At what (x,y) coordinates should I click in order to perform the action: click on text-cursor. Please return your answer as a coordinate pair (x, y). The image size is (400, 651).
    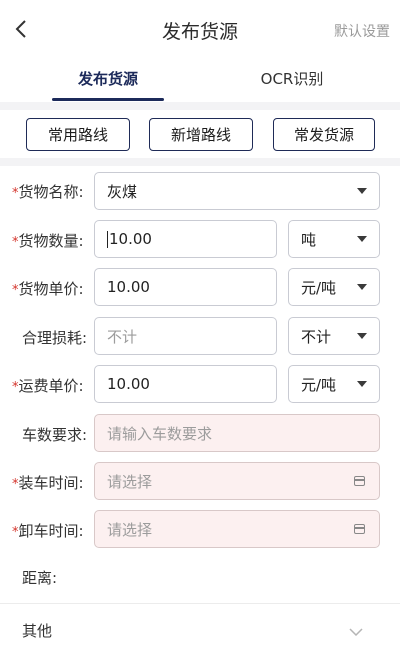
    Looking at the image, I should click on (107, 239).